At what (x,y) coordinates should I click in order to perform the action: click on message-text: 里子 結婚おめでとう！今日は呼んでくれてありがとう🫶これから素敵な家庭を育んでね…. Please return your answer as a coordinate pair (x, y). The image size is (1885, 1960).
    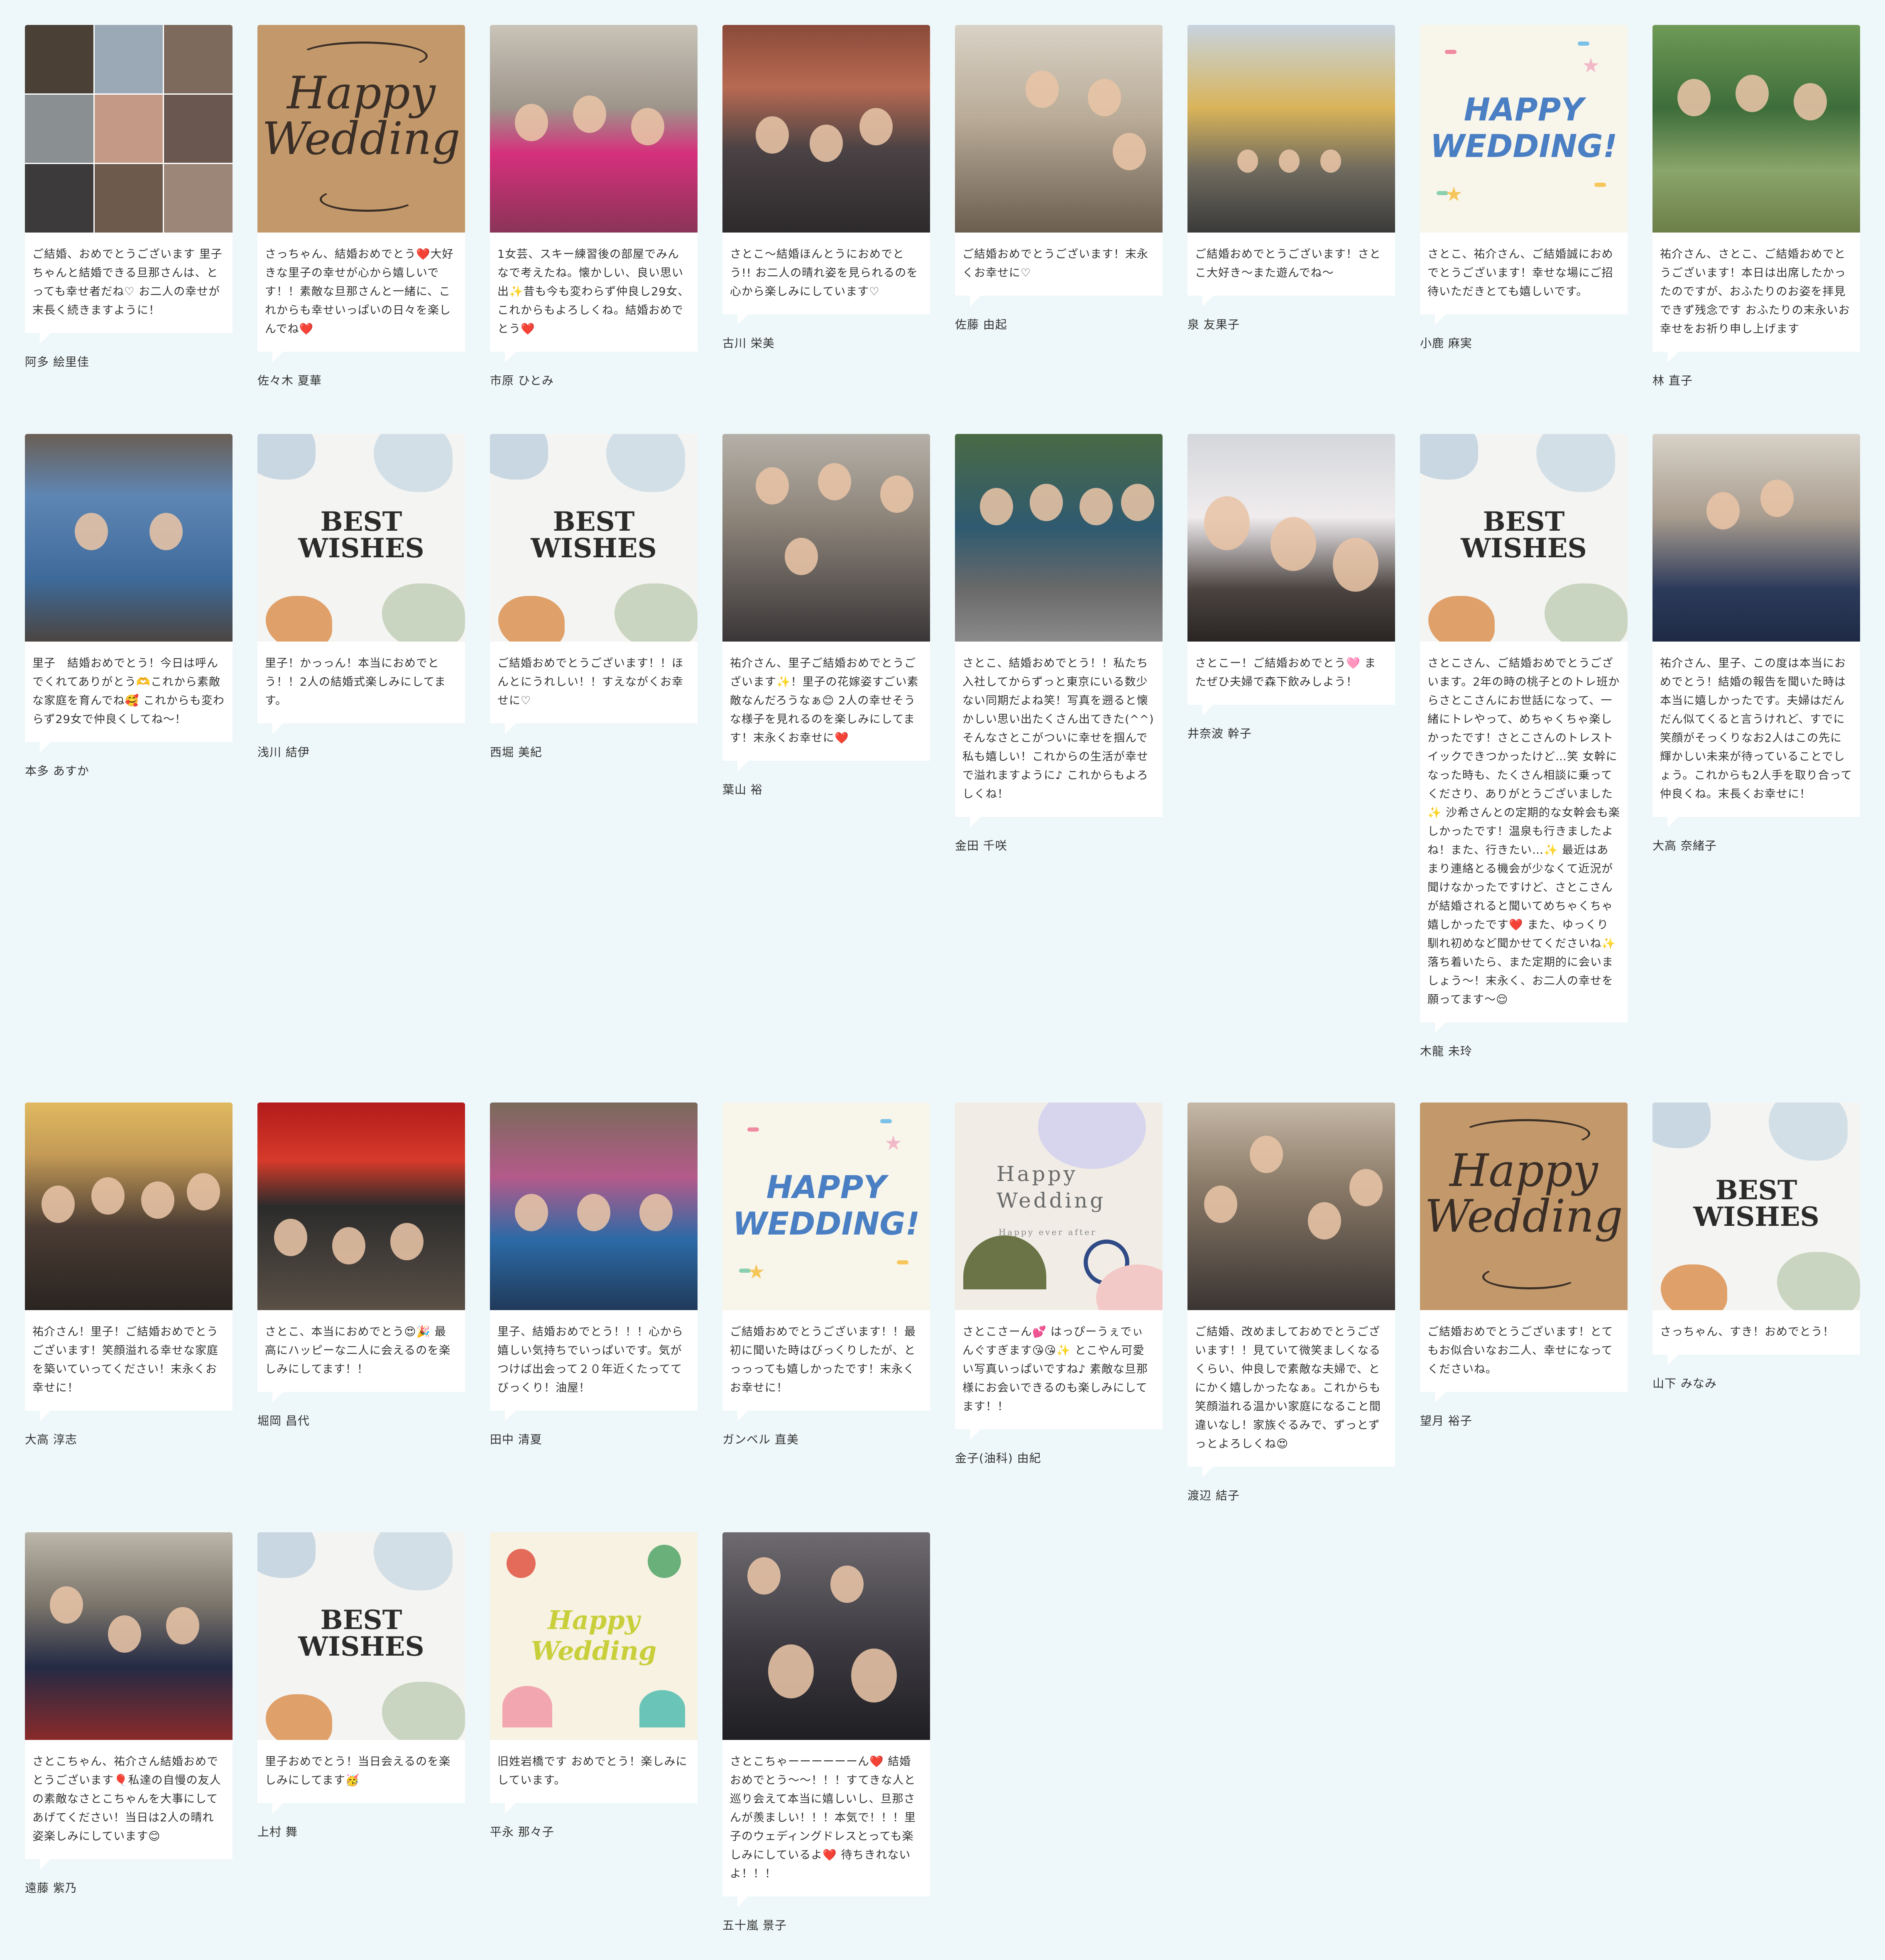
    Looking at the image, I should click on (129, 697).